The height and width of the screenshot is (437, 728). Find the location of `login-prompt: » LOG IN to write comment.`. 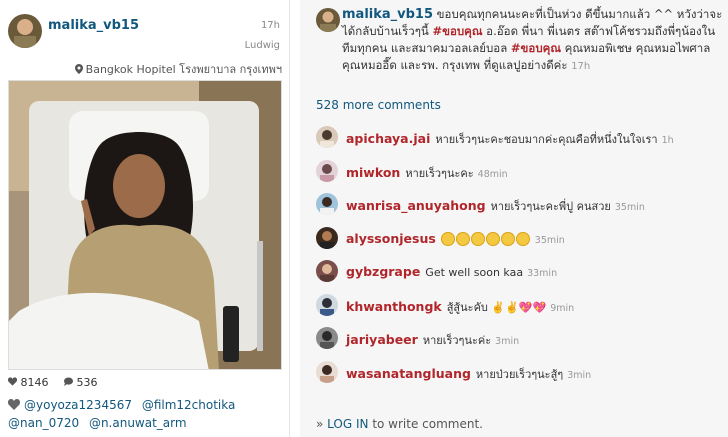

login-prompt: » LOG IN to write comment. is located at coordinates (399, 424).